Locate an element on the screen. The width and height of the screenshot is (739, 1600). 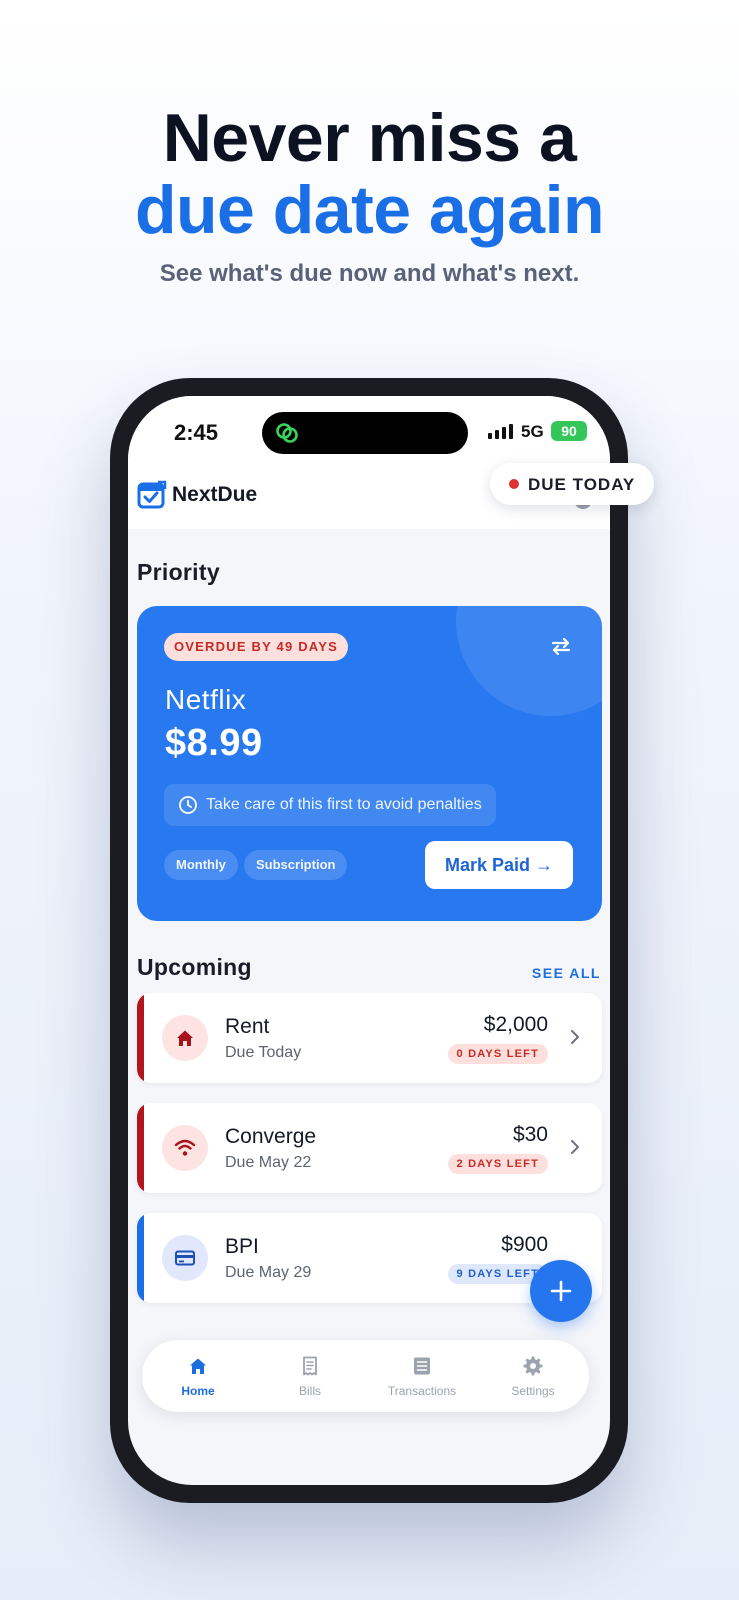
tab-label: Transactions is located at coordinates (422, 1391).